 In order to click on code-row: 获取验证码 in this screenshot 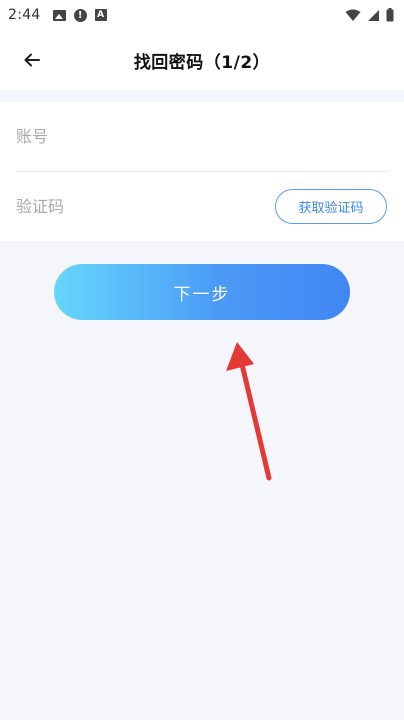, I will do `click(202, 206)`.